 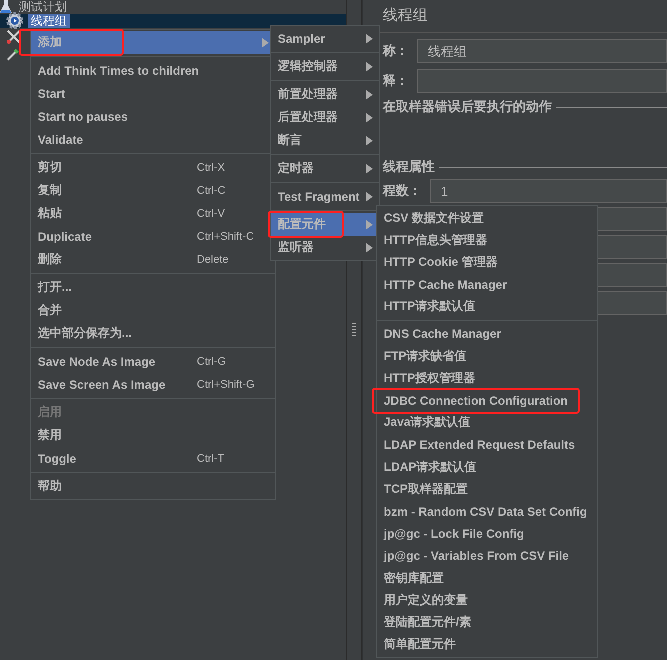 I want to click on shortcut-label: Ctrl+Shift-G, so click(x=226, y=384).